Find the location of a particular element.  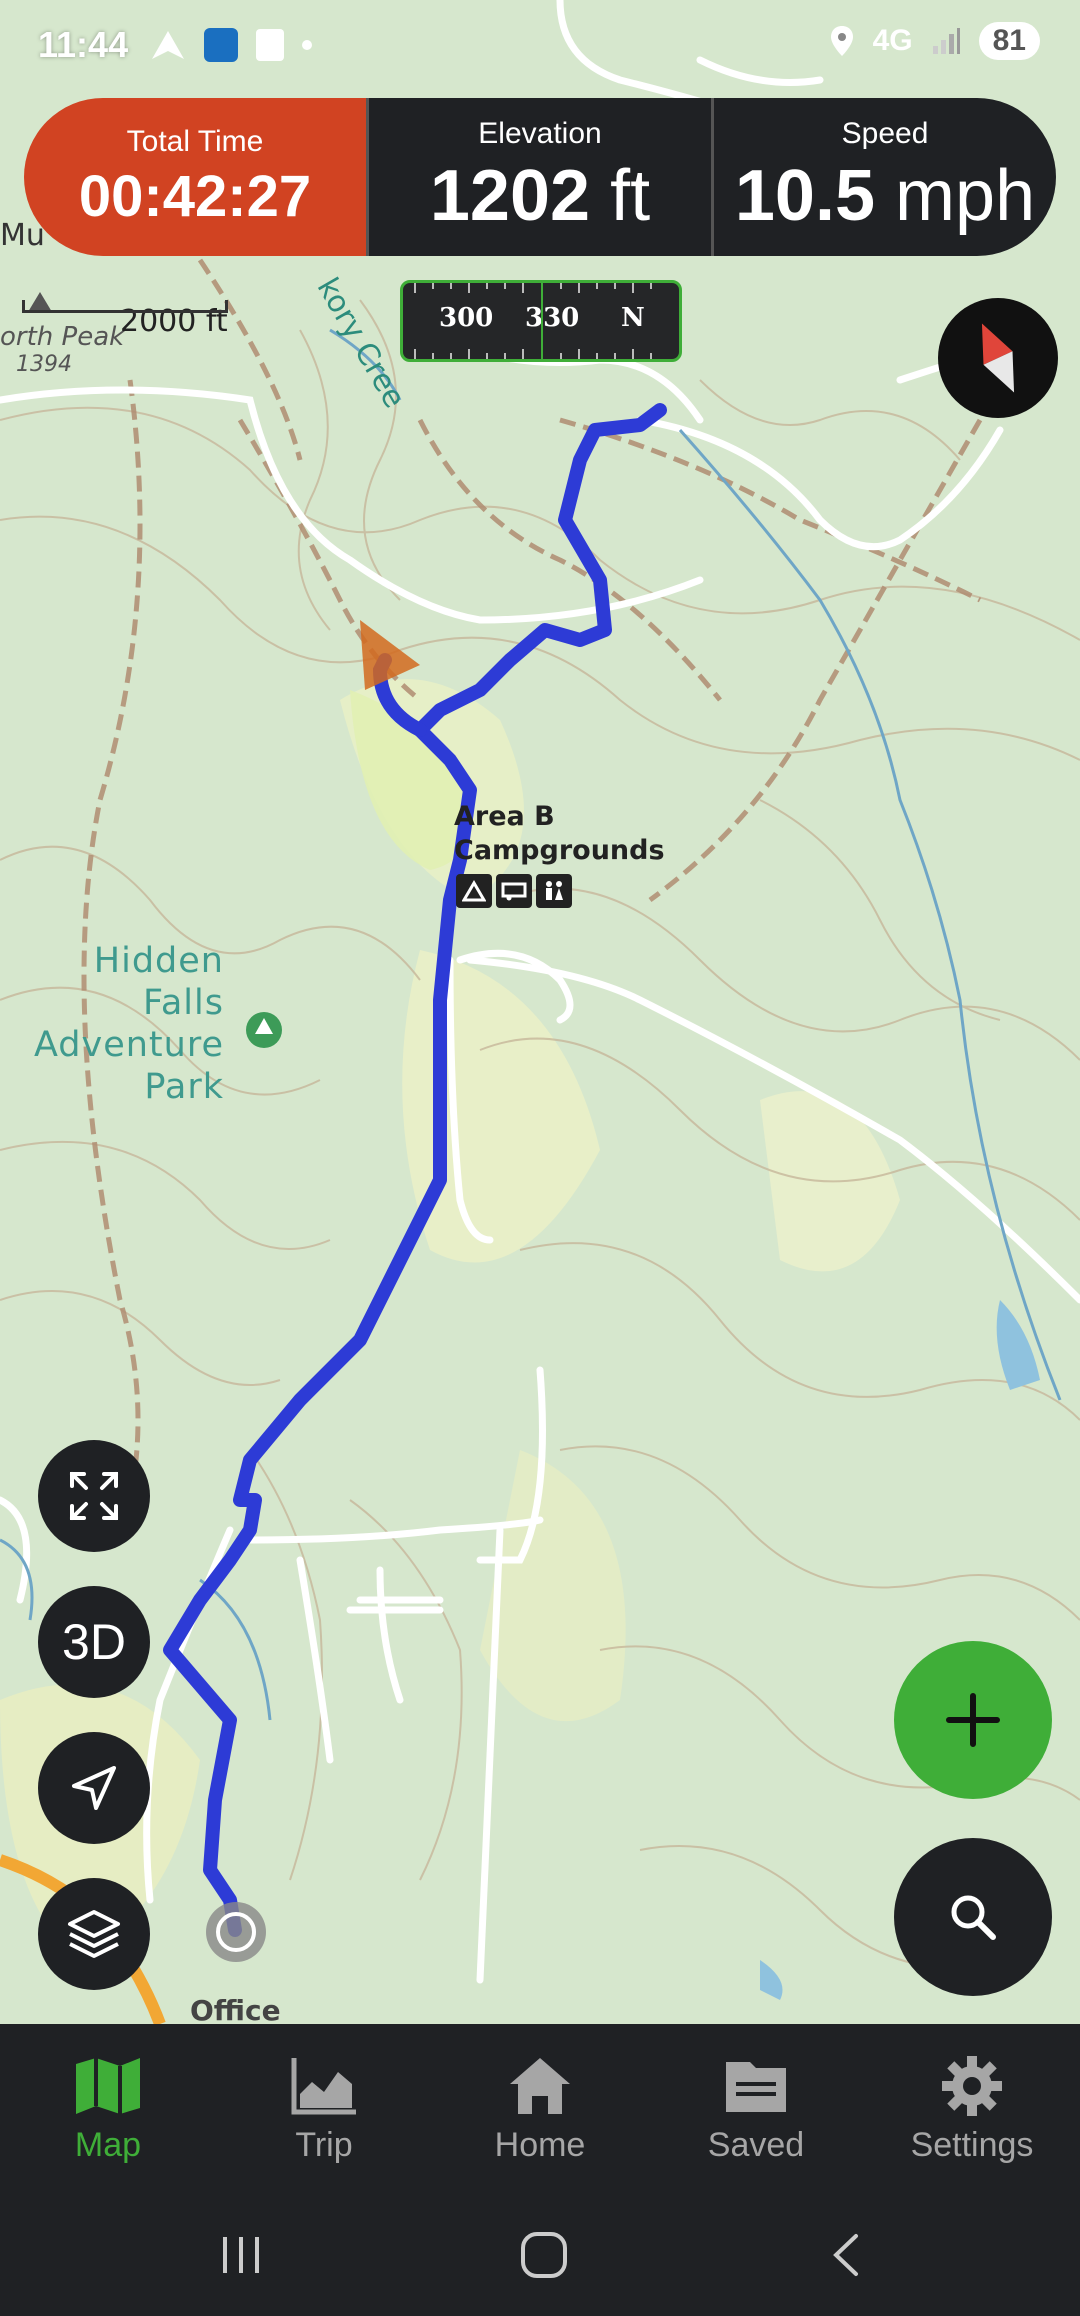

office-label: Office is located at coordinates (235, 2009).